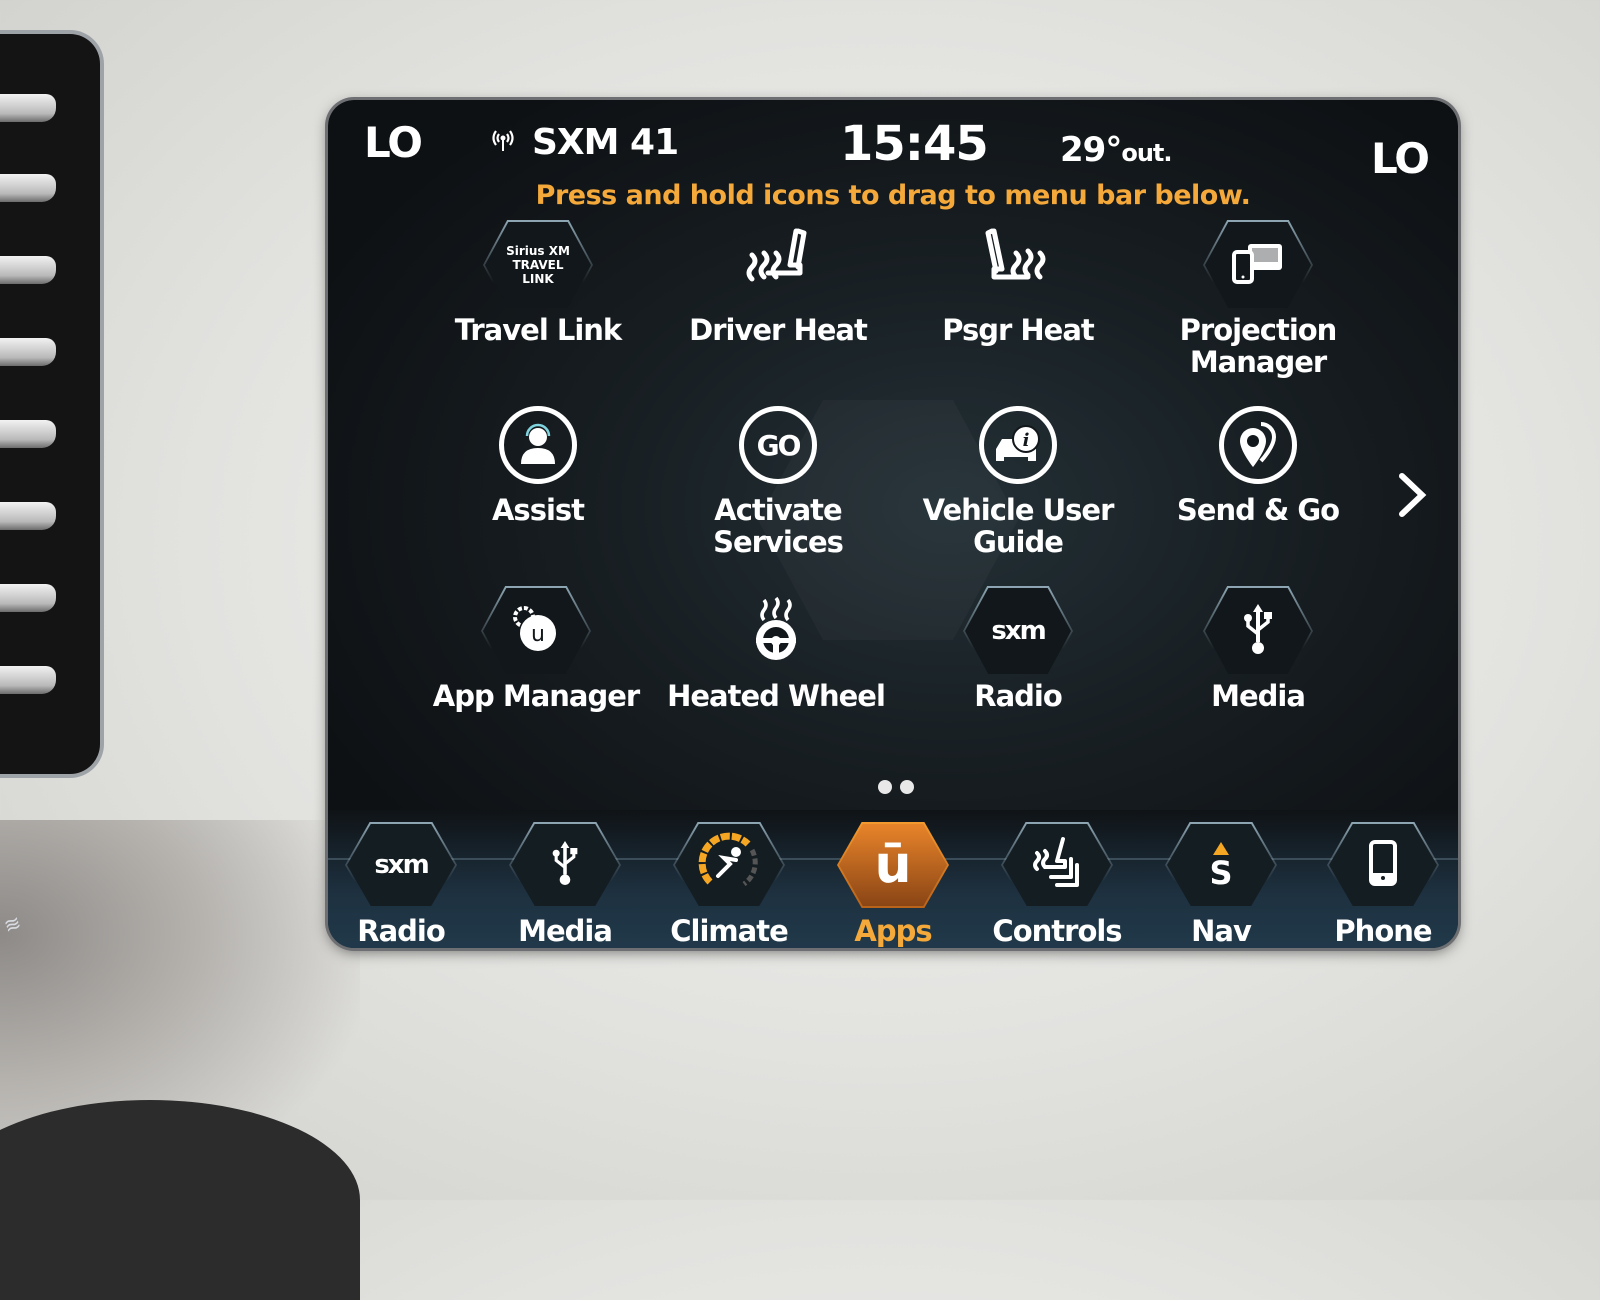 The width and height of the screenshot is (1600, 1300). Describe the element at coordinates (1221, 872) in the screenshot. I see `compass-heading: S` at that location.